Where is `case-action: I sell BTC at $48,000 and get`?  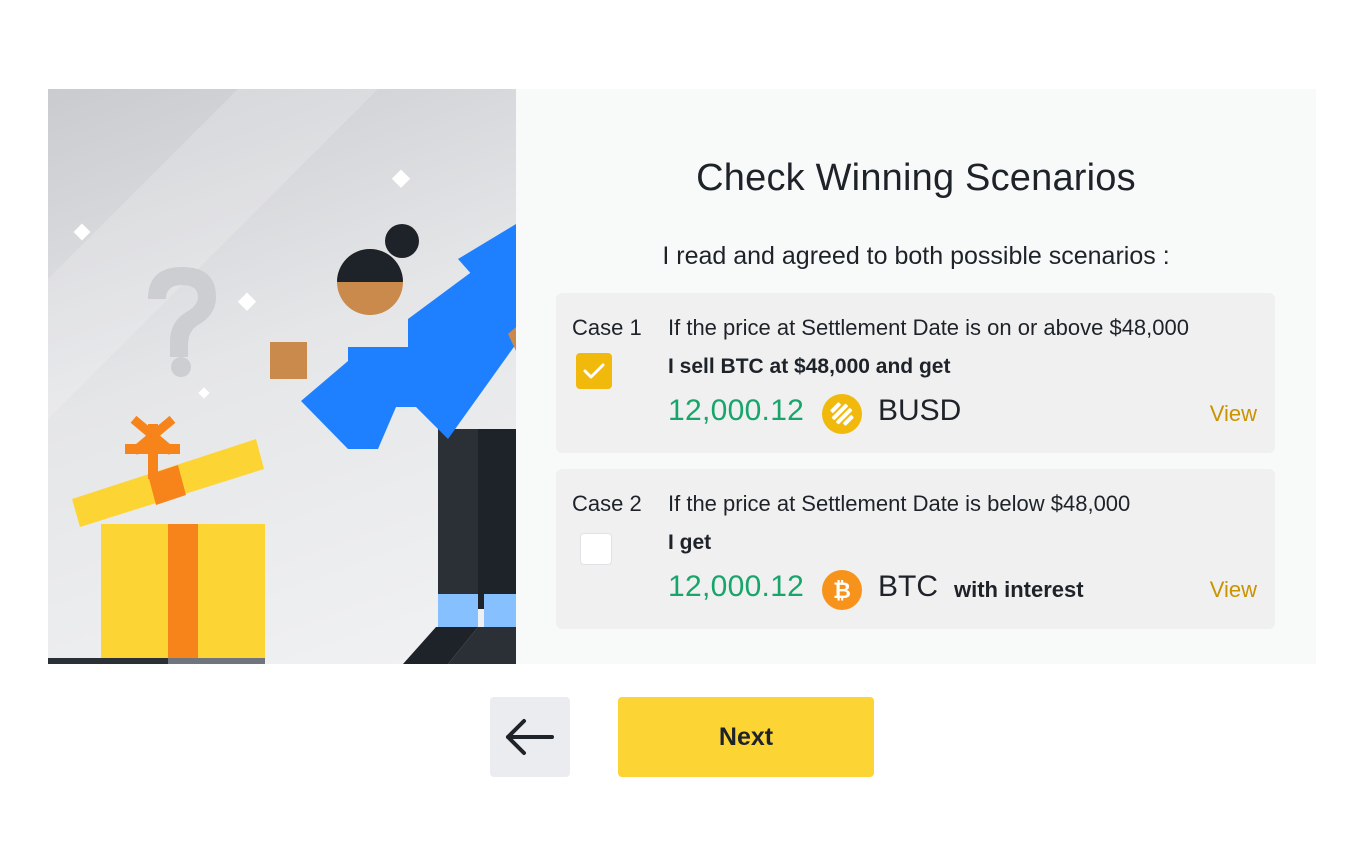
case-action: I sell BTC at $48,000 and get is located at coordinates (809, 366).